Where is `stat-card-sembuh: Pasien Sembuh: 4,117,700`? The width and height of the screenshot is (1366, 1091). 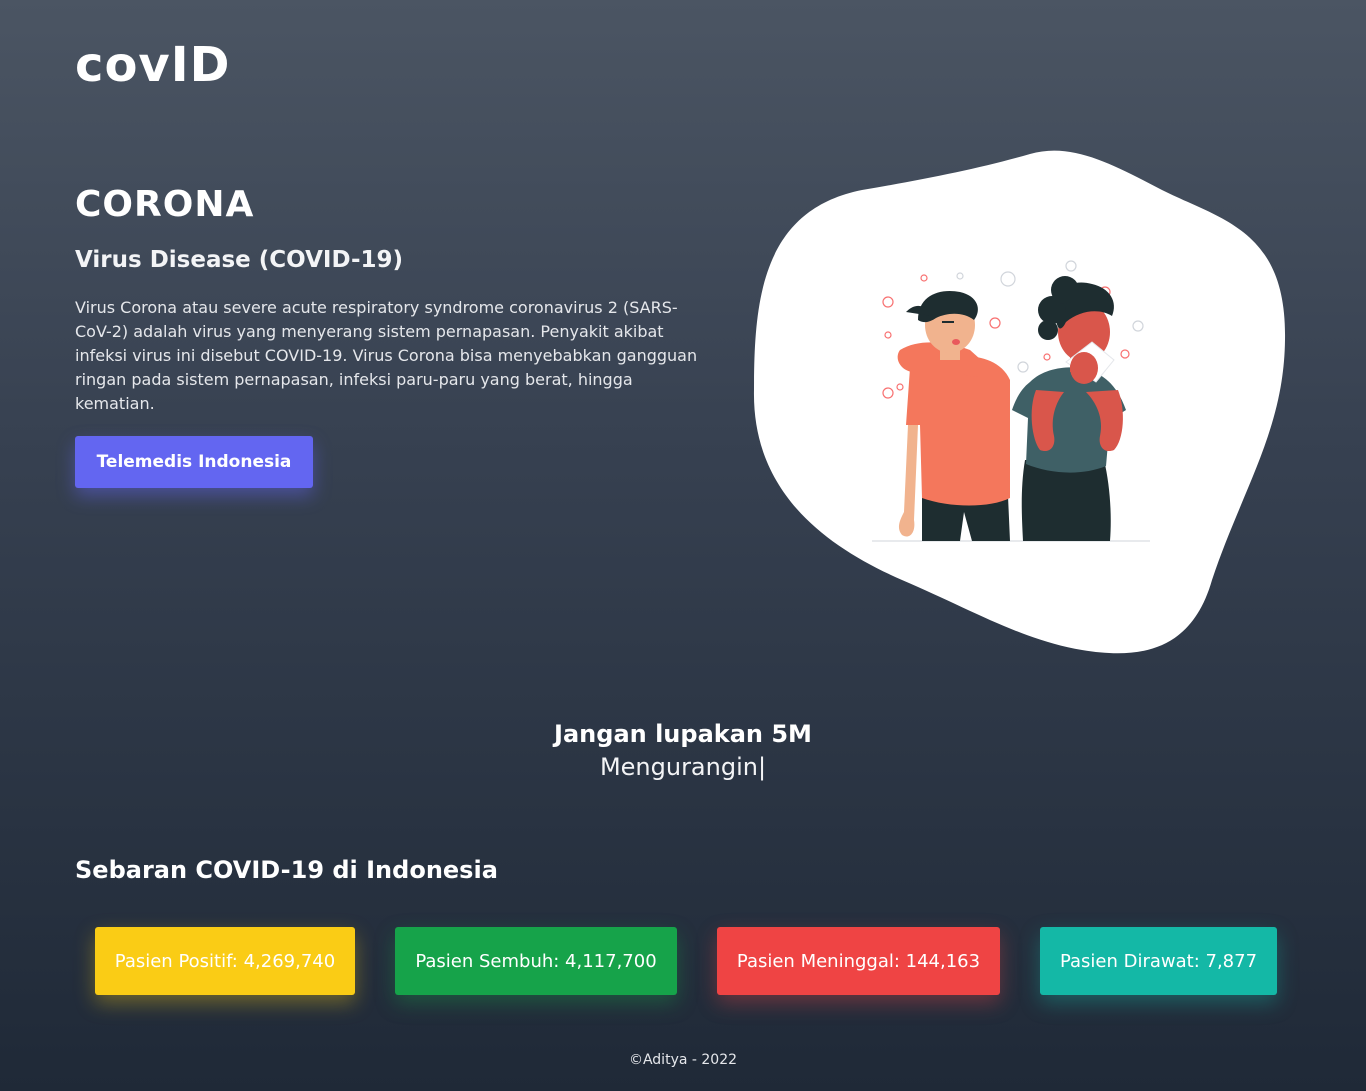
stat-card-sembuh: Pasien Sembuh: 4,117,700 is located at coordinates (536, 961).